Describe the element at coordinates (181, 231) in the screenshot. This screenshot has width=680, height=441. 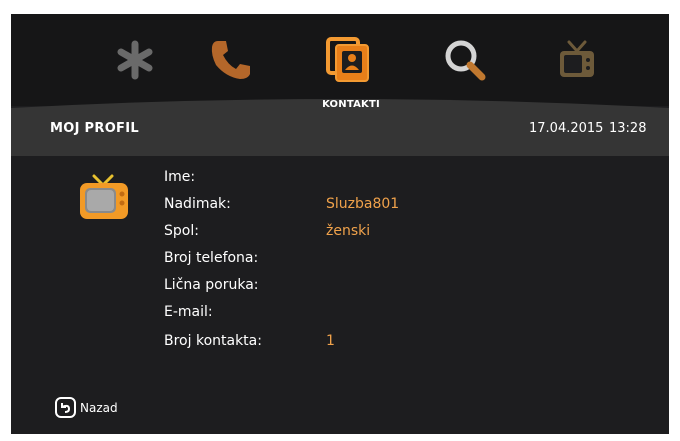
I see `field-label: Spol:` at that location.